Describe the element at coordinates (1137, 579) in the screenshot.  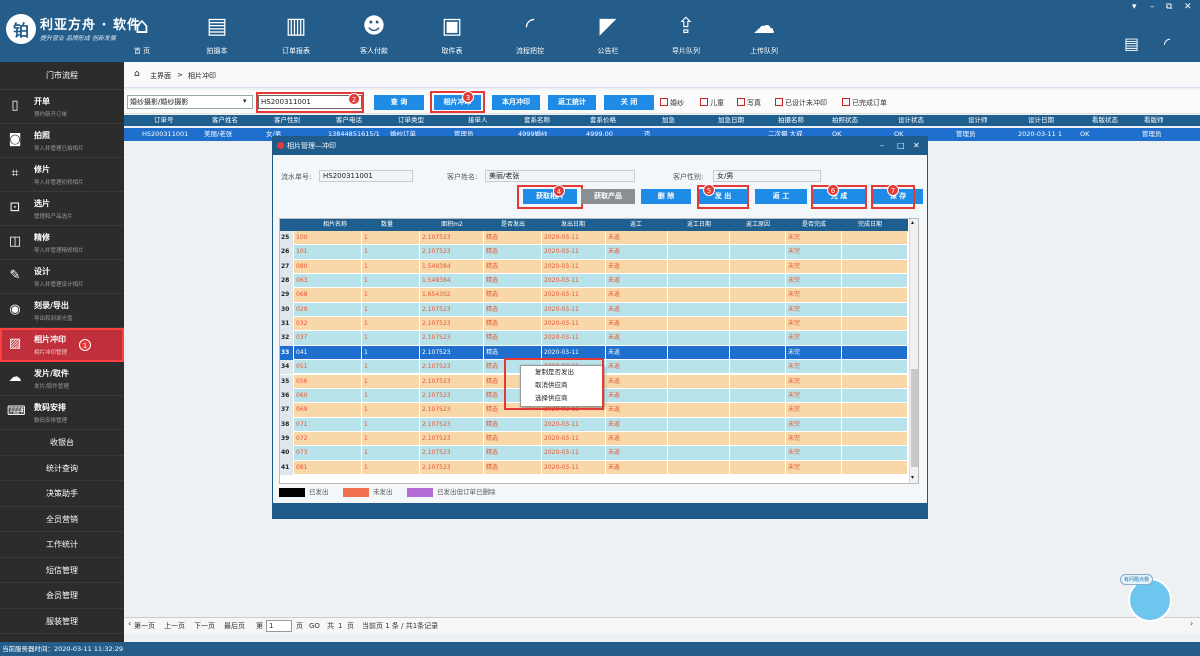
I see `mascot-help-label: 有问题点我` at that location.